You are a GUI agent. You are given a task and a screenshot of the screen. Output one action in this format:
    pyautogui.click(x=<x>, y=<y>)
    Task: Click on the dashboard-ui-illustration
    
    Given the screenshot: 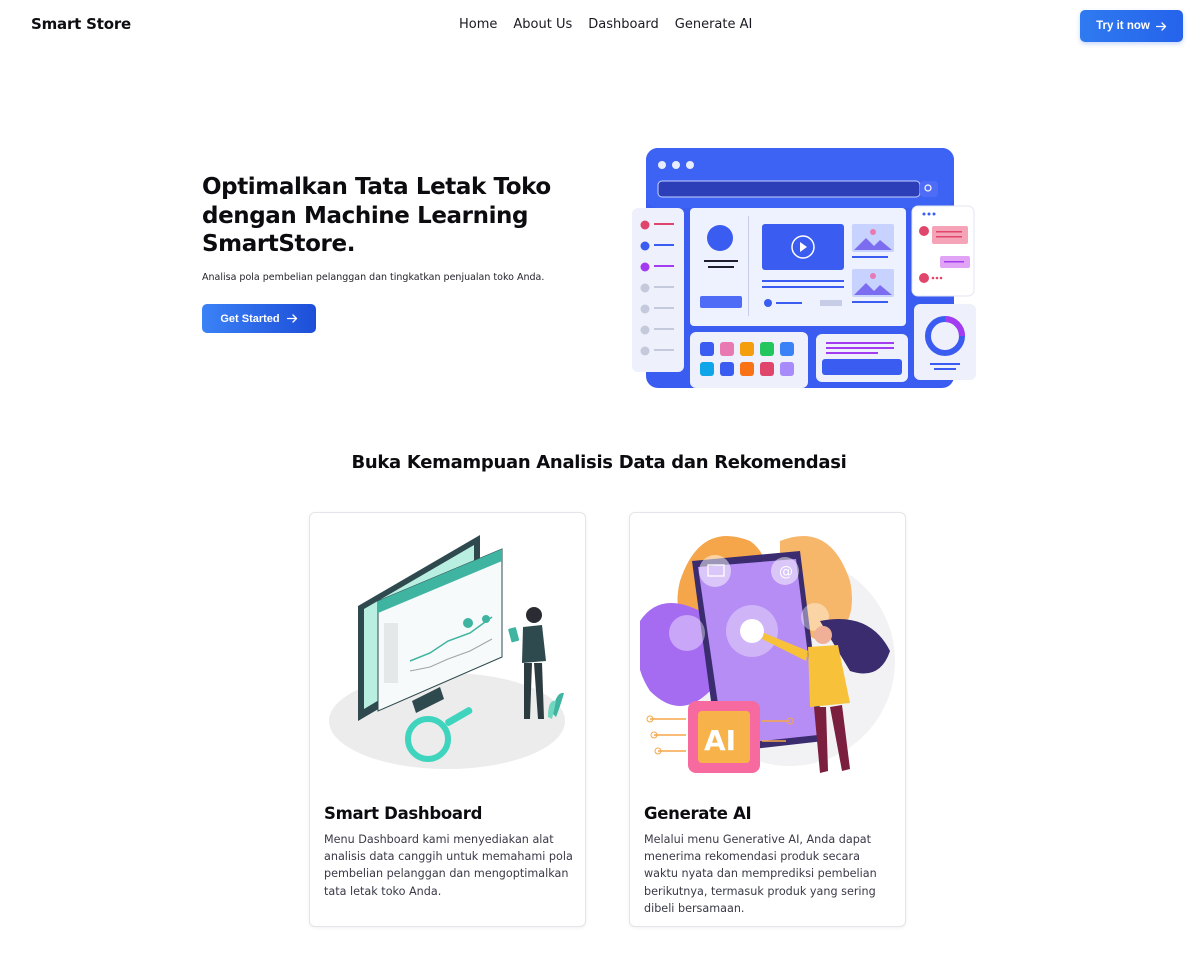 What is the action you would take?
    pyautogui.click(x=804, y=268)
    